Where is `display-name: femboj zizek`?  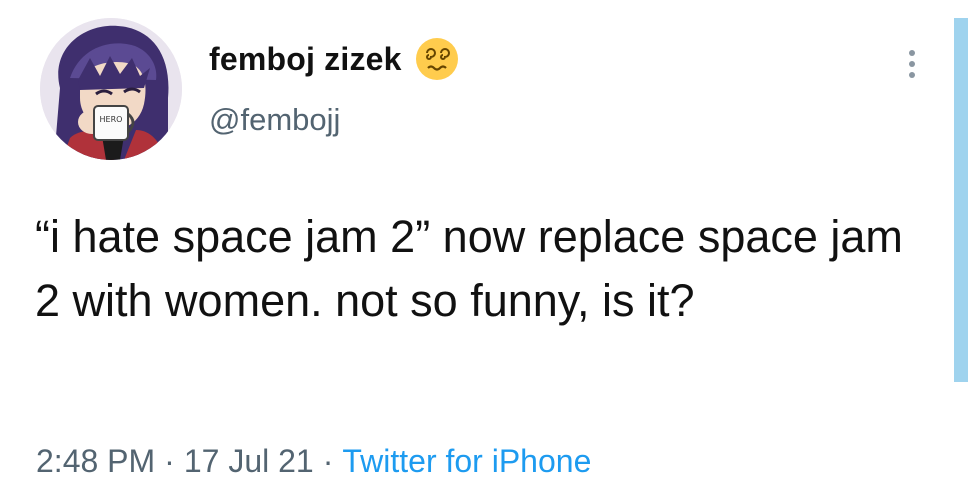 display-name: femboj zizek is located at coordinates (305, 59).